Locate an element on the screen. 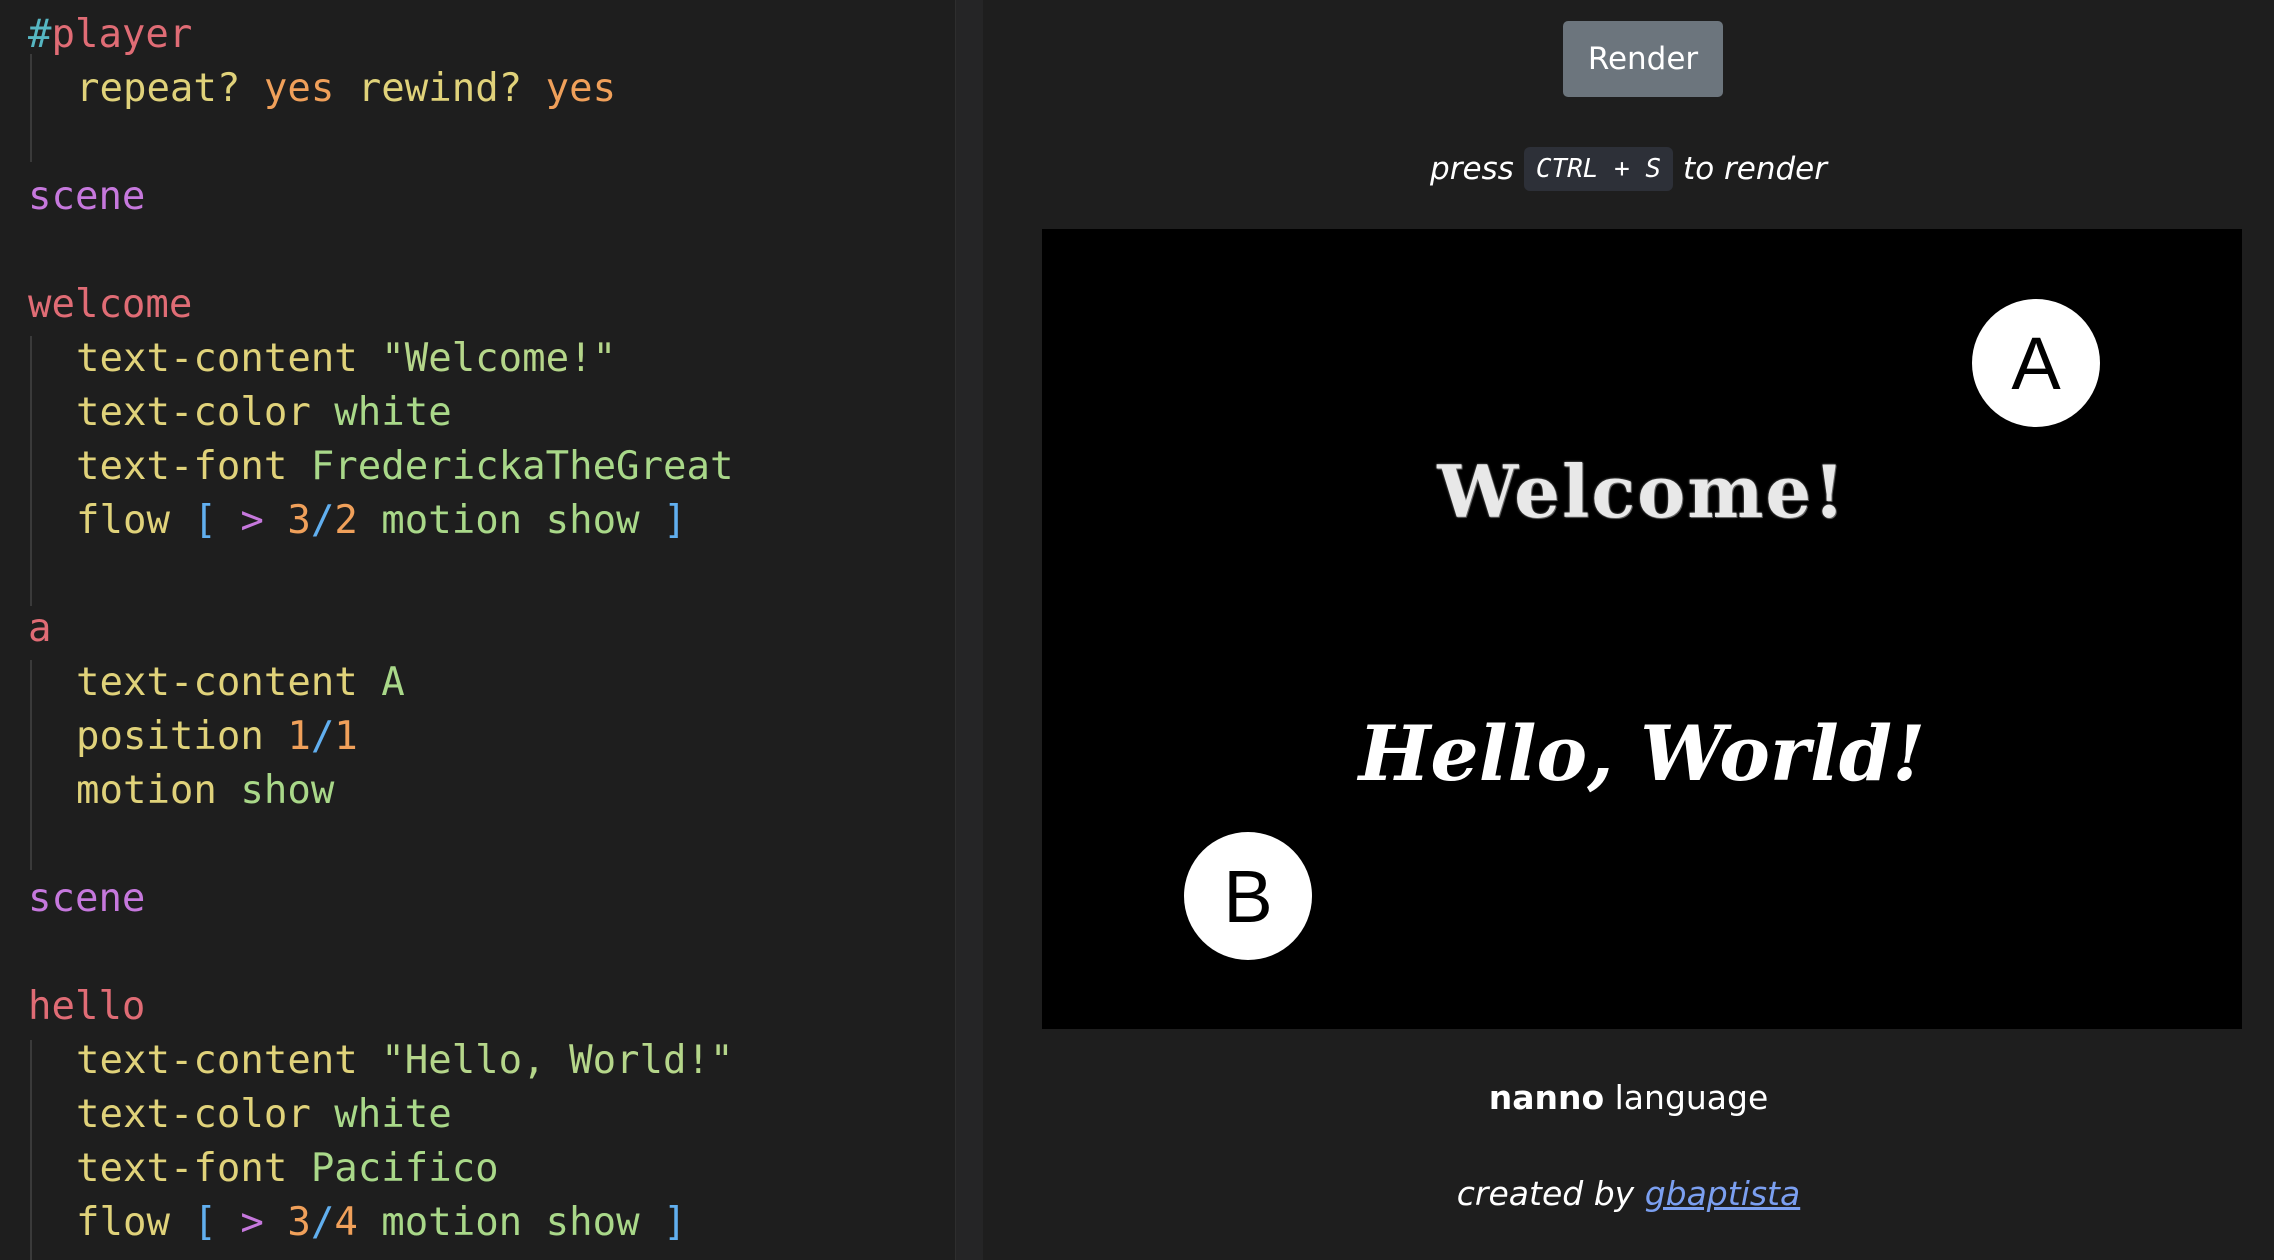 The image size is (2274, 1260). brand-name: nanno is located at coordinates (1546, 1097).